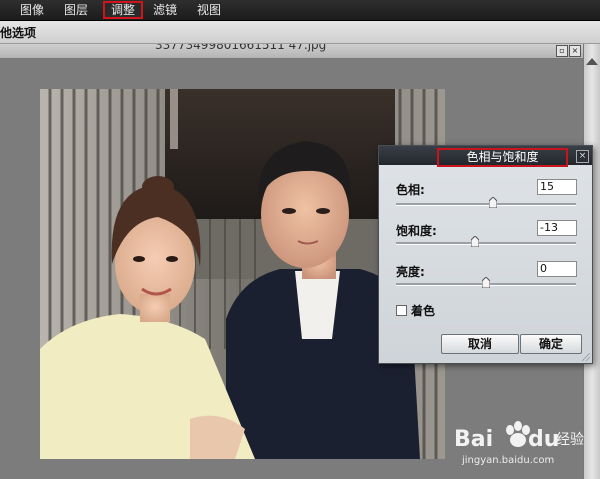 This screenshot has width=600, height=479. What do you see at coordinates (486, 204) in the screenshot?
I see `hue-slider-track` at bounding box center [486, 204].